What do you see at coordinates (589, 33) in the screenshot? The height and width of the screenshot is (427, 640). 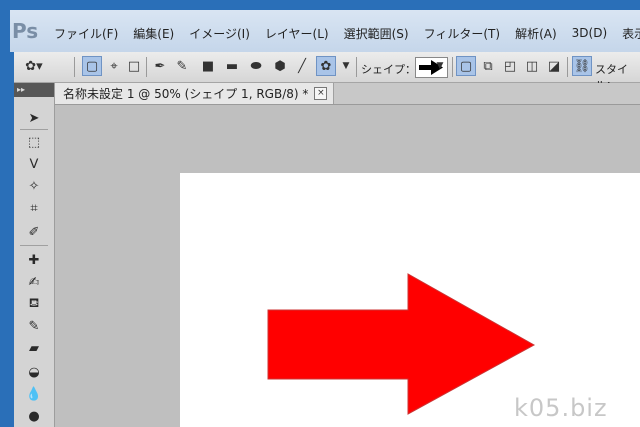 I see `menu-3d: 3D(D)` at bounding box center [589, 33].